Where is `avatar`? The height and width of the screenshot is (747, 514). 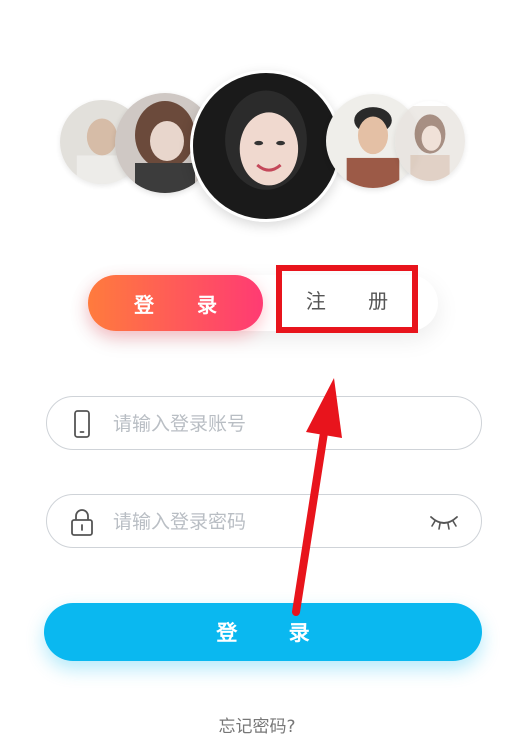
avatar is located at coordinates (430, 141).